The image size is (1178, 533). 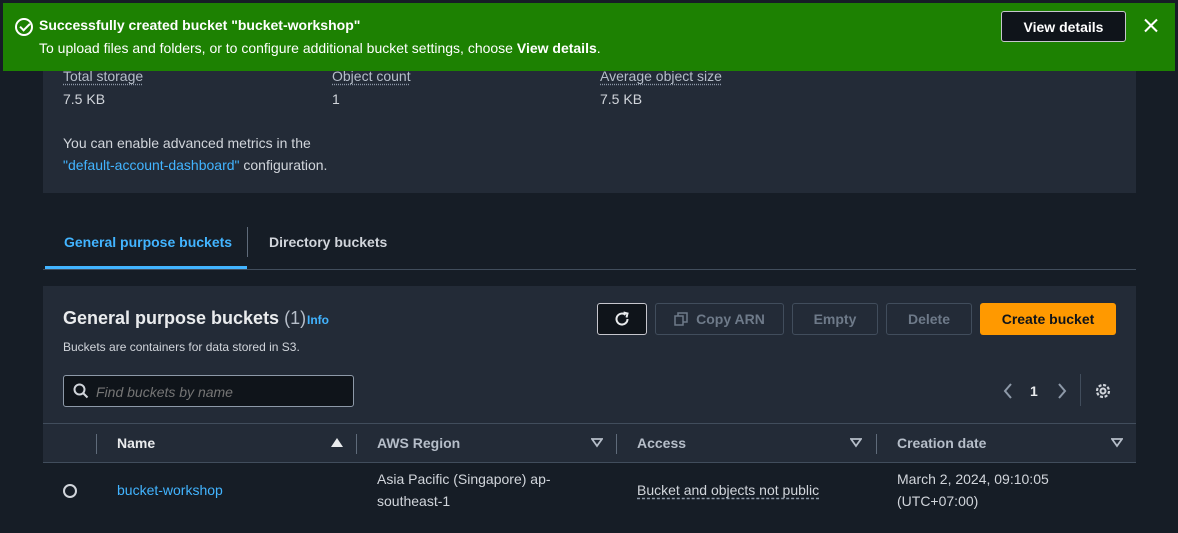 I want to click on bucket-name-link: bucket-workshop, so click(x=170, y=490).